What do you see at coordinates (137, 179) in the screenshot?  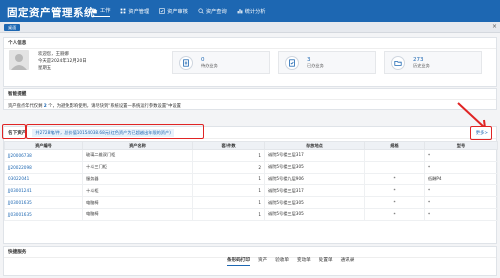 I see `asset-name: 服务器` at bounding box center [137, 179].